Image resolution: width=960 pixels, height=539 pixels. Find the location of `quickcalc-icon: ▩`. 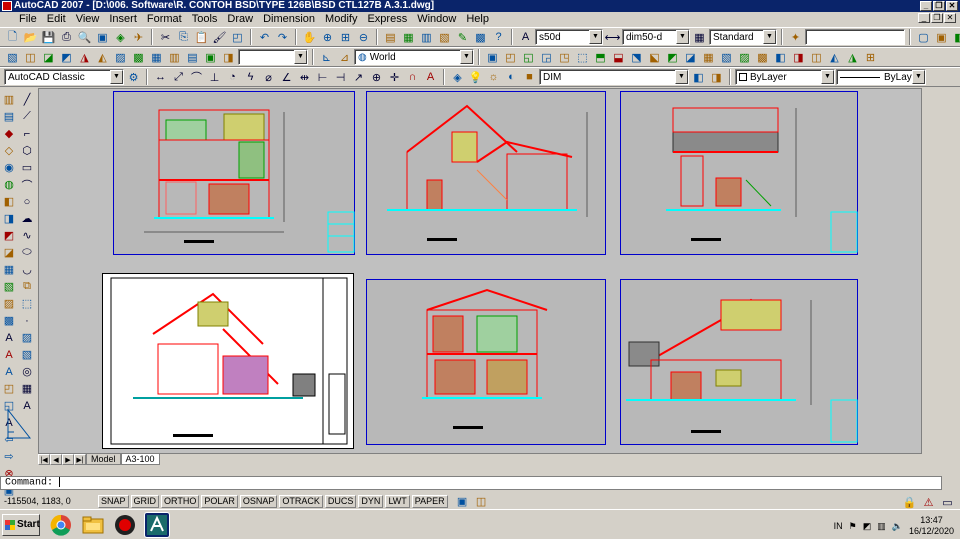

quickcalc-icon: ▩ is located at coordinates (480, 37).